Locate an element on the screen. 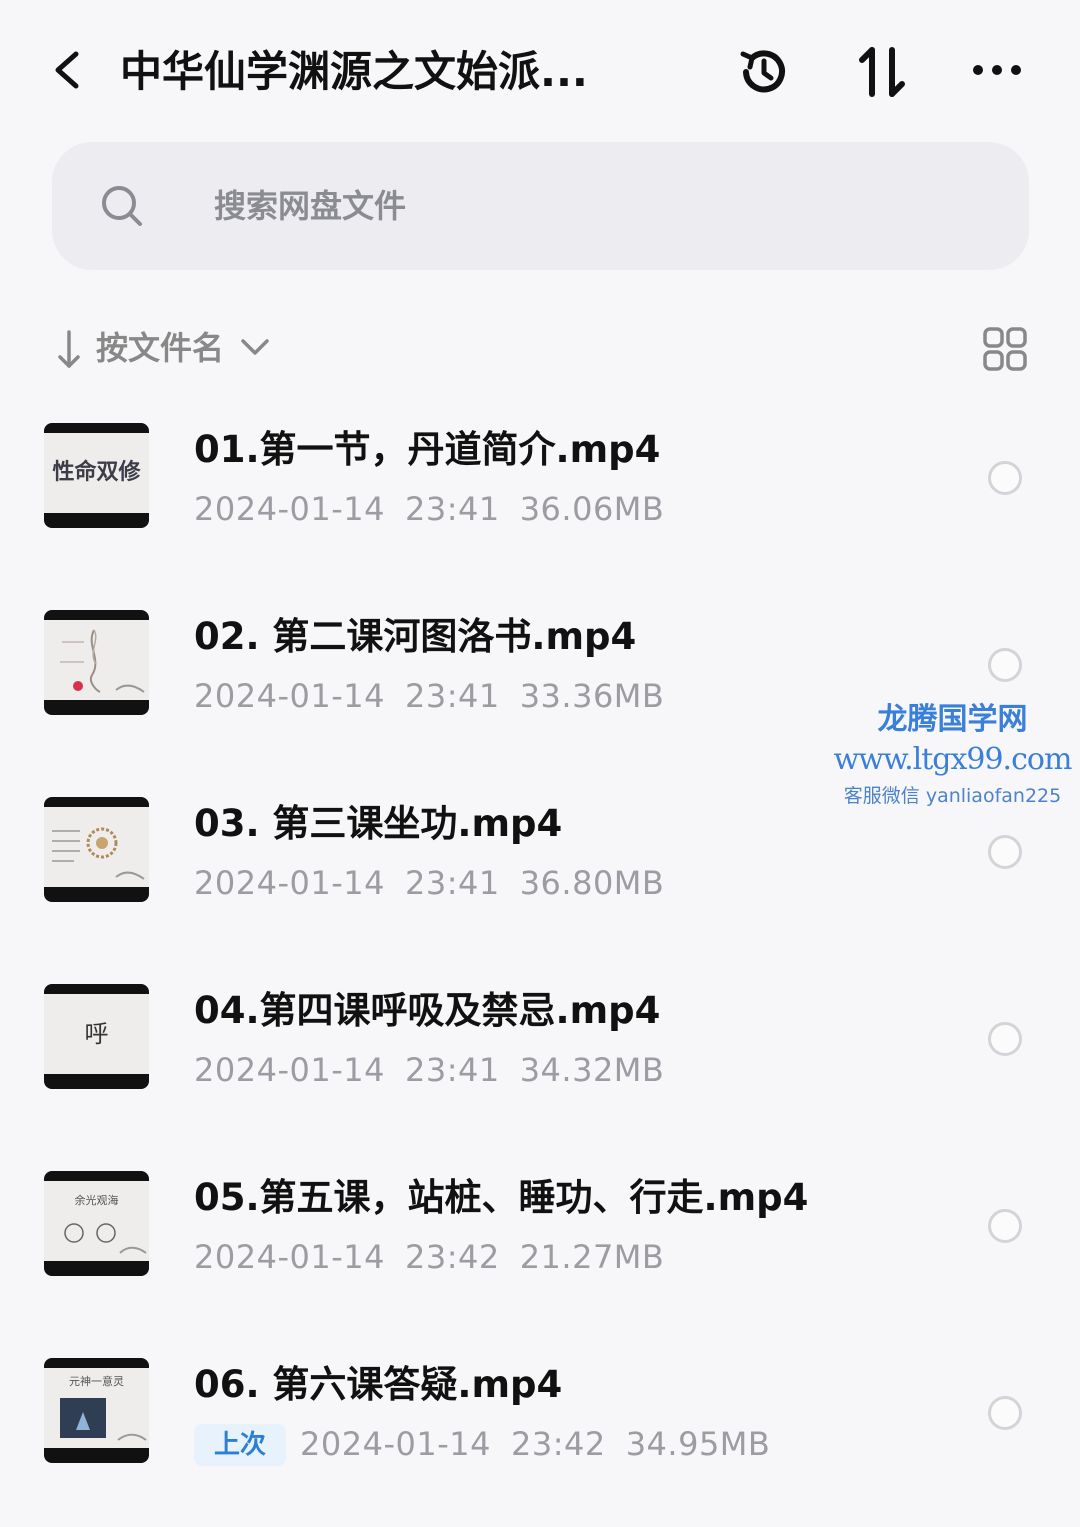 The width and height of the screenshot is (1080, 1527). meditation-mandala-image is located at coordinates (98, 853).